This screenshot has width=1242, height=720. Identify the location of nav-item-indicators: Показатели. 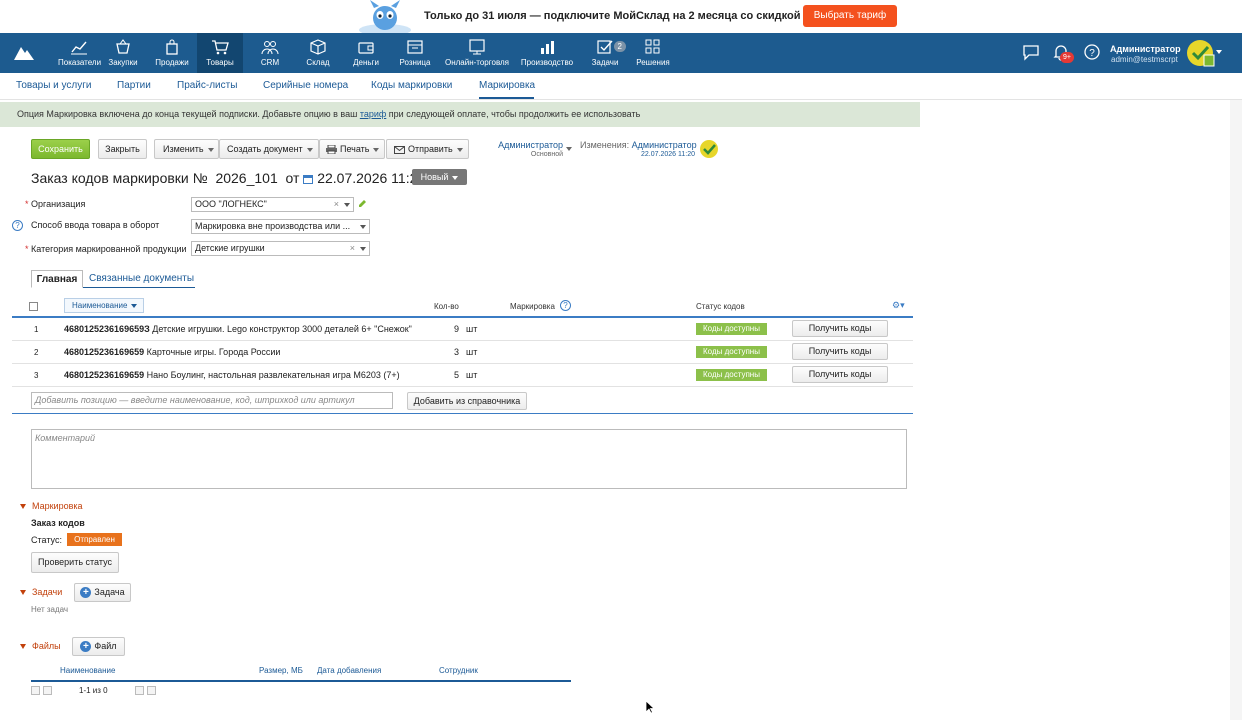
(79, 53).